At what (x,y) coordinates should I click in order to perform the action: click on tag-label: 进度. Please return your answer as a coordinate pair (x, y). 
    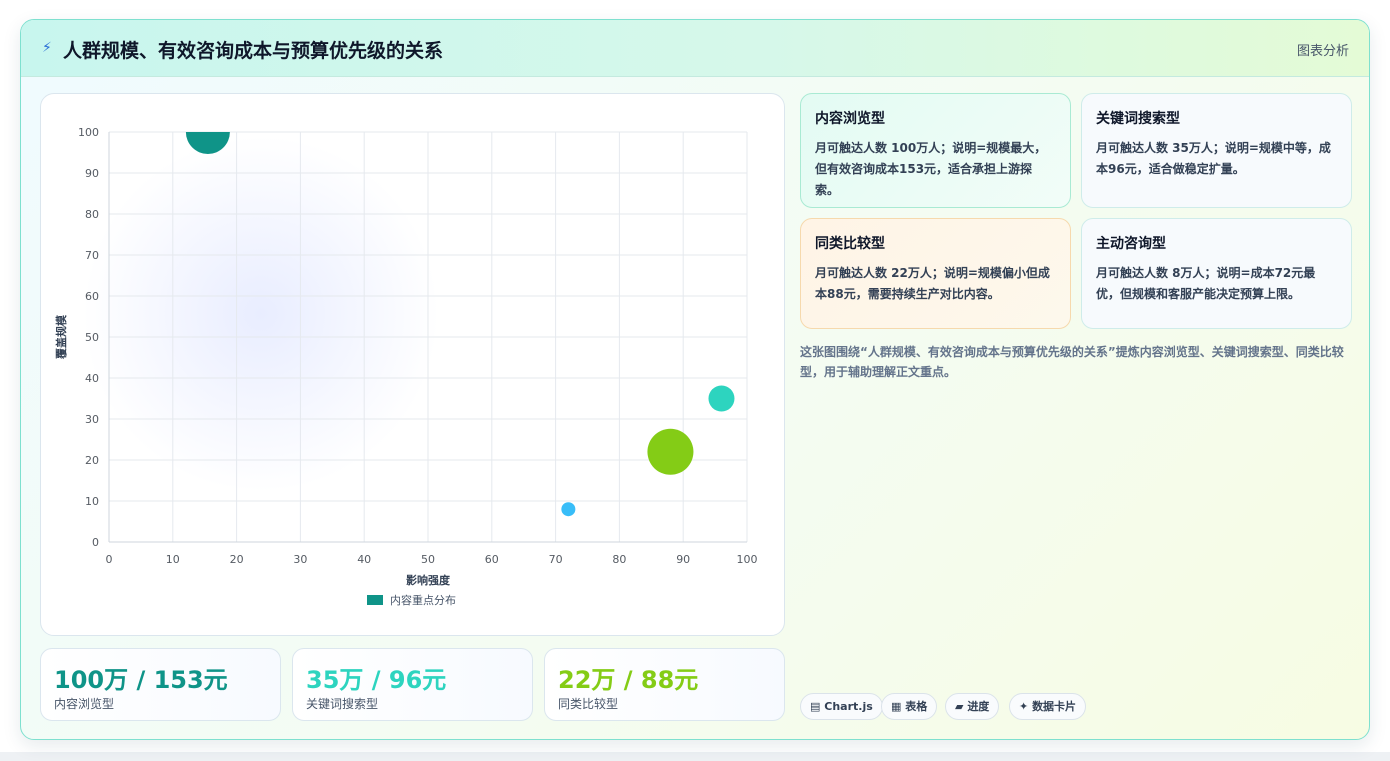
    Looking at the image, I should click on (978, 706).